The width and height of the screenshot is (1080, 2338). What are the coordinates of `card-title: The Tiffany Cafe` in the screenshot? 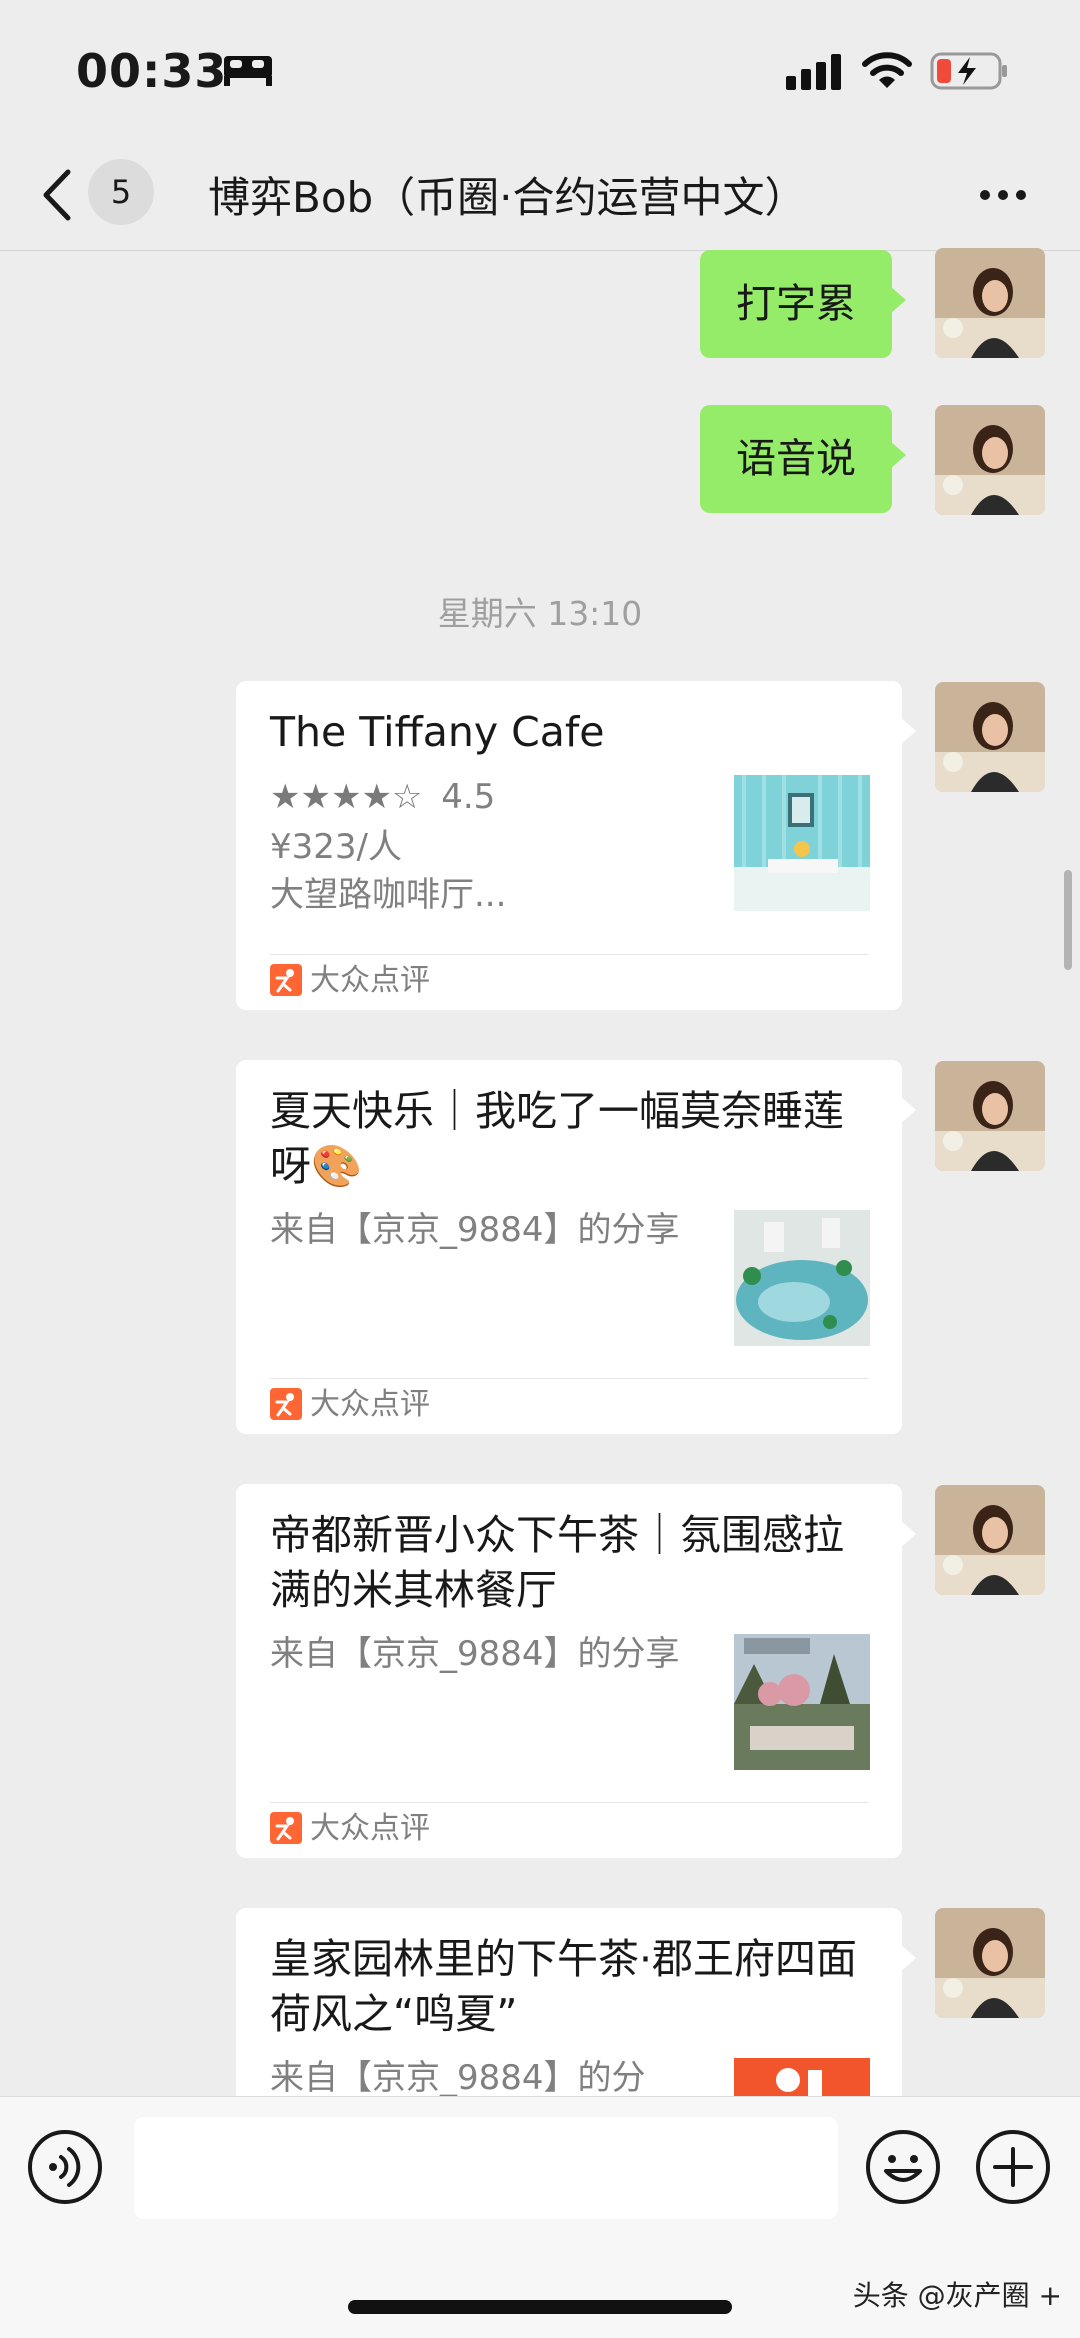 It's located at (437, 732).